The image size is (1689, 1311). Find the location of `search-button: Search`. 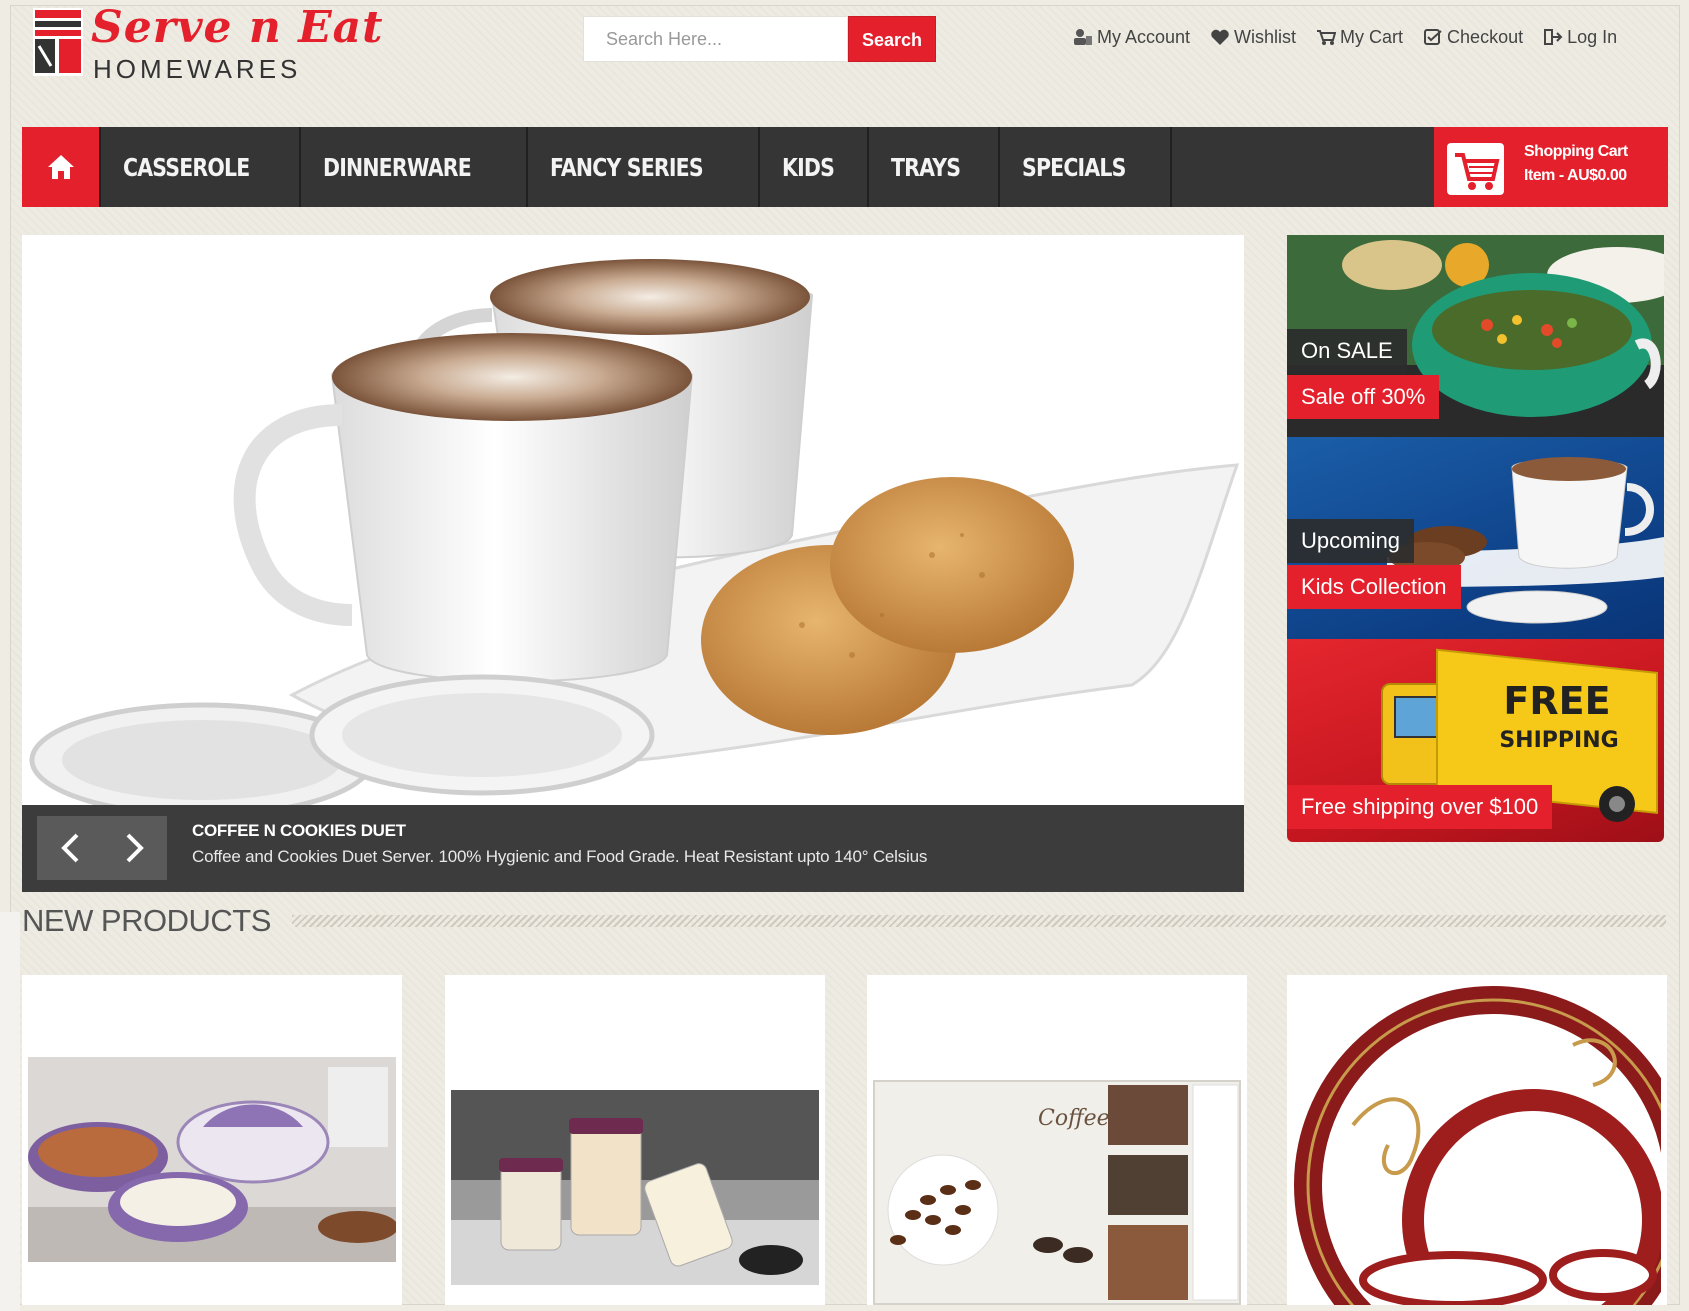

search-button: Search is located at coordinates (892, 39).